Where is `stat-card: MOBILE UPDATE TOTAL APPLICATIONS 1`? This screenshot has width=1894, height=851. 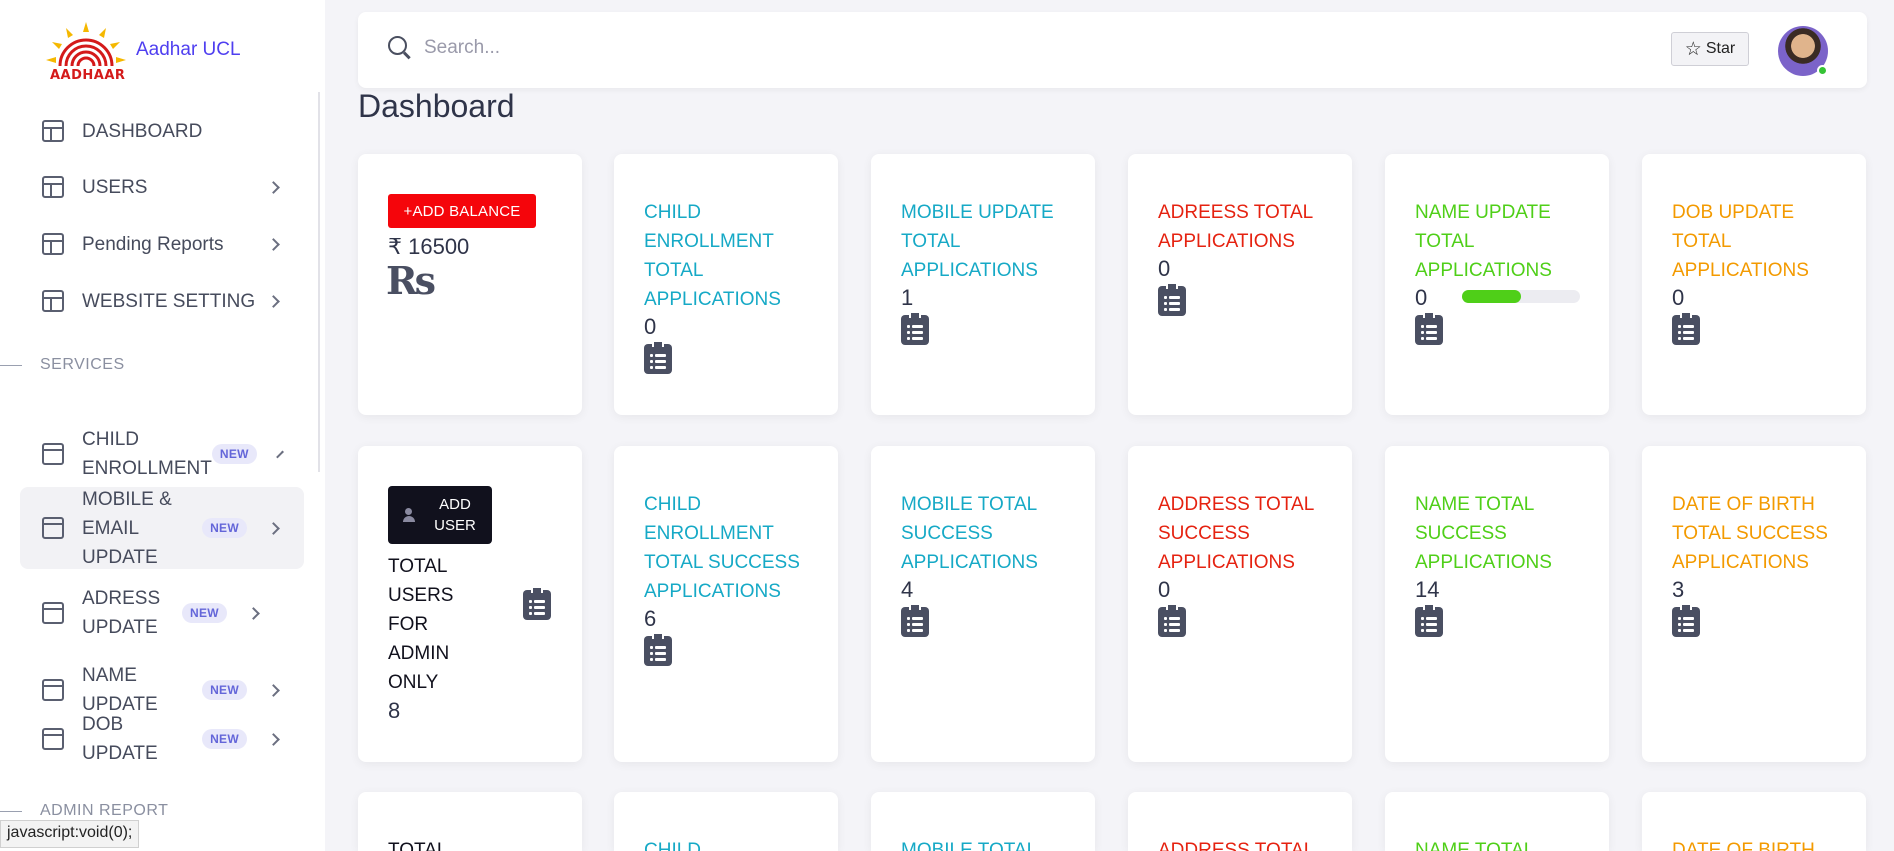 stat-card: MOBILE UPDATE TOTAL APPLICATIONS 1 is located at coordinates (983, 284).